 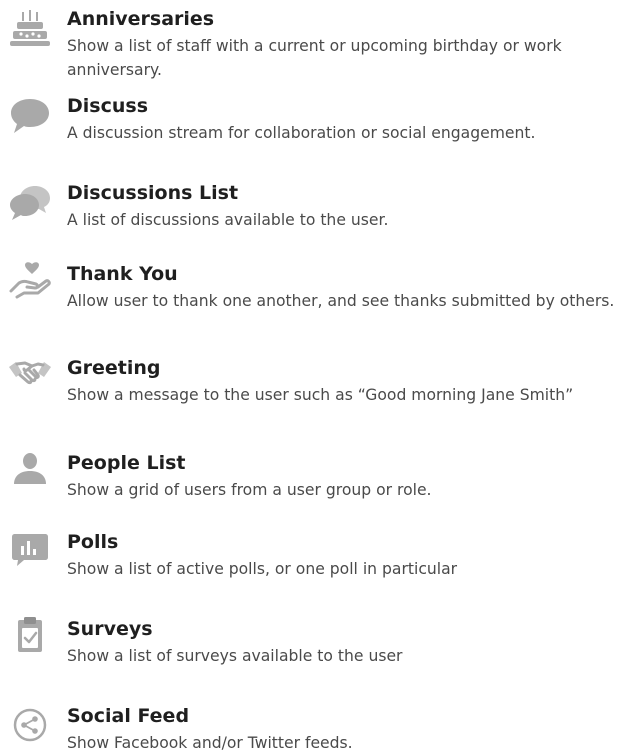 What do you see at coordinates (122, 274) in the screenshot?
I see `widget-title: Thank You` at bounding box center [122, 274].